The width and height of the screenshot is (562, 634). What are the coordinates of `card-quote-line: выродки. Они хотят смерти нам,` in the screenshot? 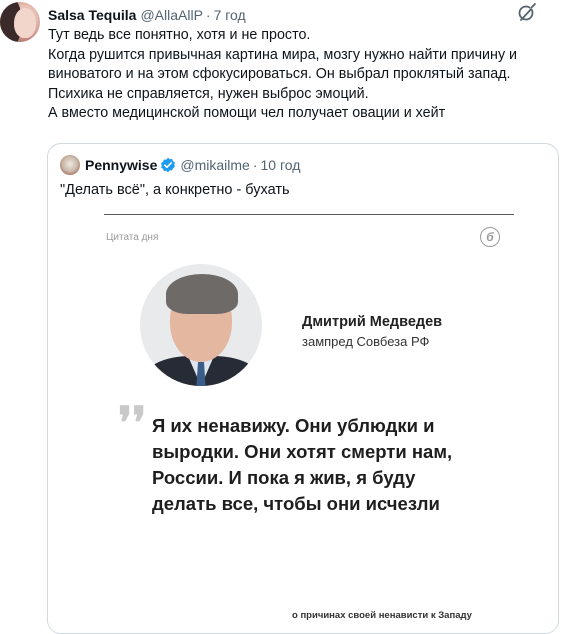 It's located at (302, 451).